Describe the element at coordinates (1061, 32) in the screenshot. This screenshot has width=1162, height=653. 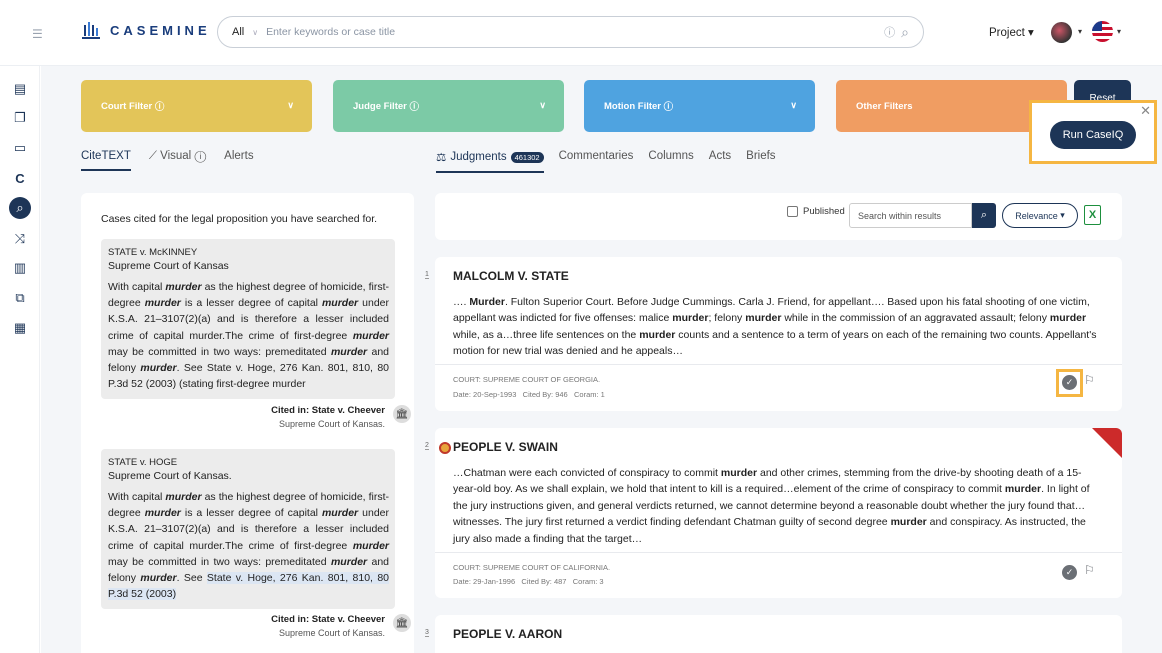
I see `avatar` at that location.